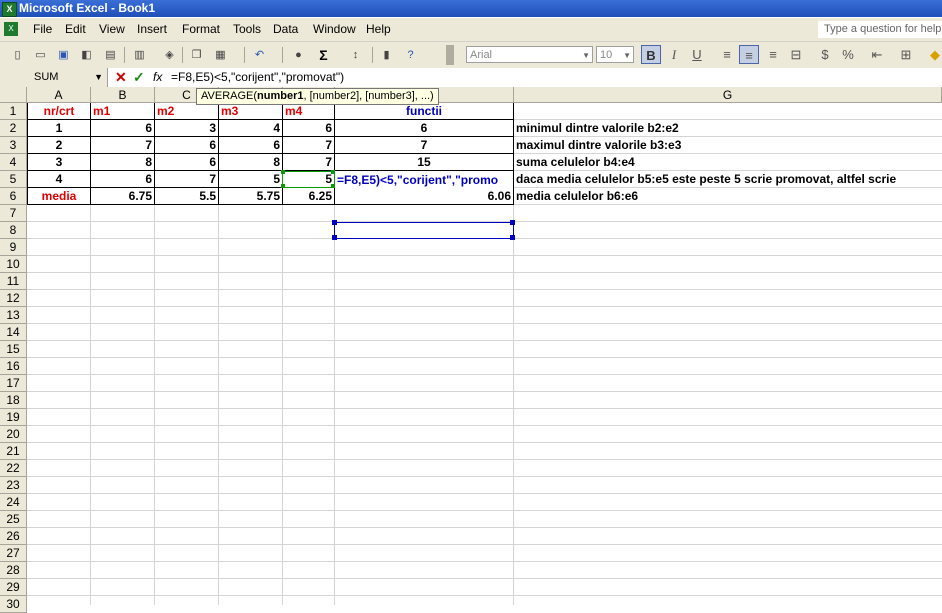 Image resolution: width=942 pixels, height=613 pixels. Describe the element at coordinates (13, 145) in the screenshot. I see `row-header: 3` at that location.